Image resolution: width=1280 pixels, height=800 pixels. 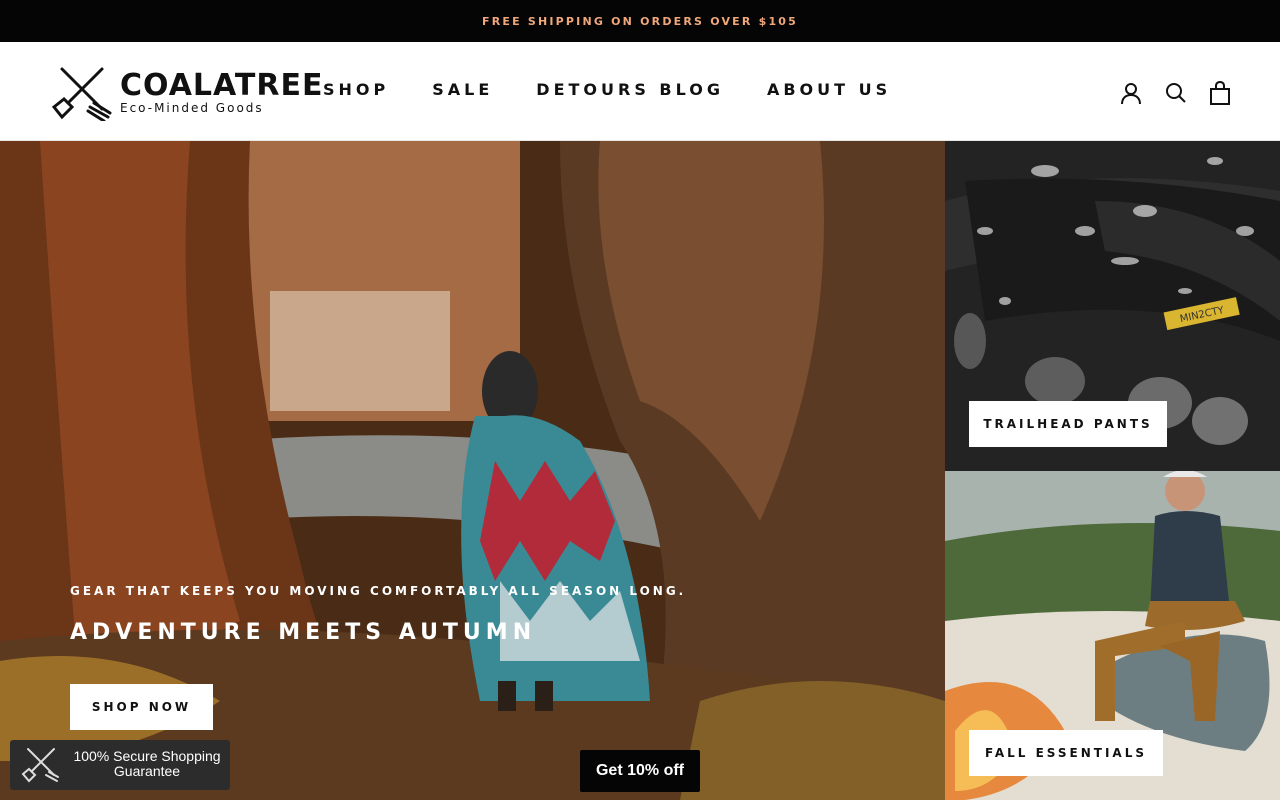 I want to click on nav-detours-blog: DETOURS BLOG, so click(x=630, y=89).